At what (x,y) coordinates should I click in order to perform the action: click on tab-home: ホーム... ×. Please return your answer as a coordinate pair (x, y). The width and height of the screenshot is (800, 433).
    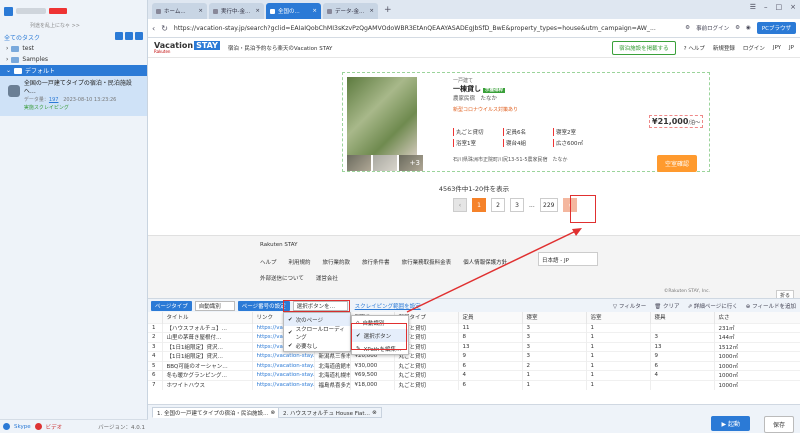
    Looking at the image, I should click on (179, 11).